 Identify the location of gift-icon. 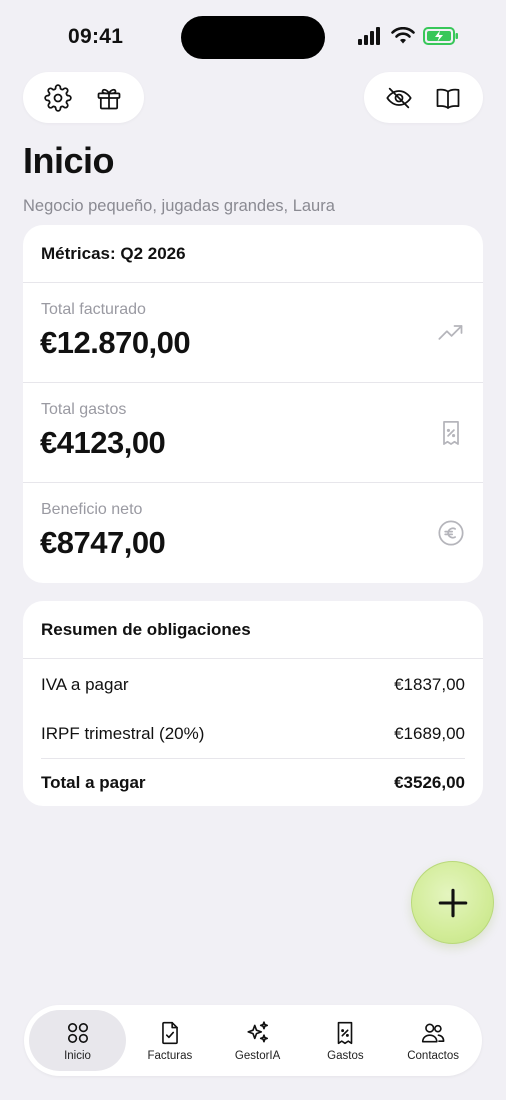
(109, 98).